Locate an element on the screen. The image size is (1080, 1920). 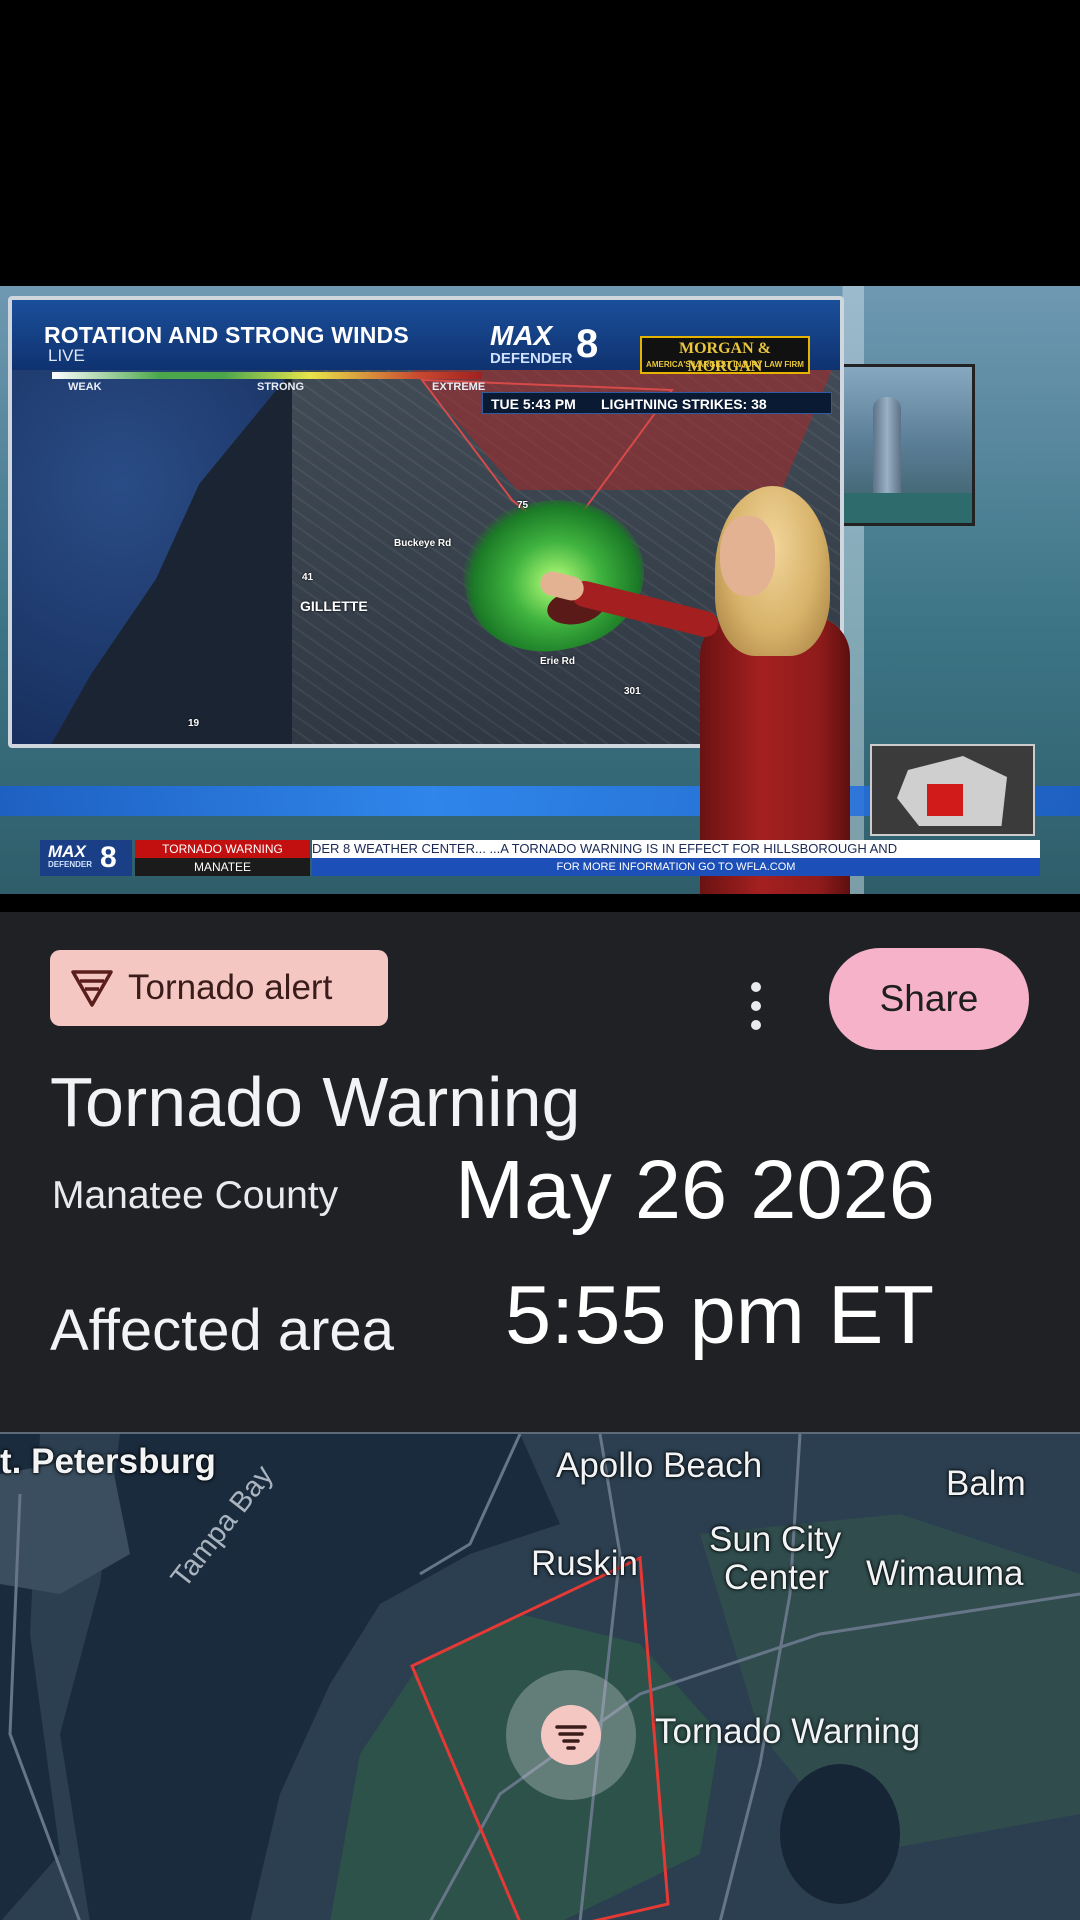
lt-logo-number: 8 is located at coordinates (108, 857).